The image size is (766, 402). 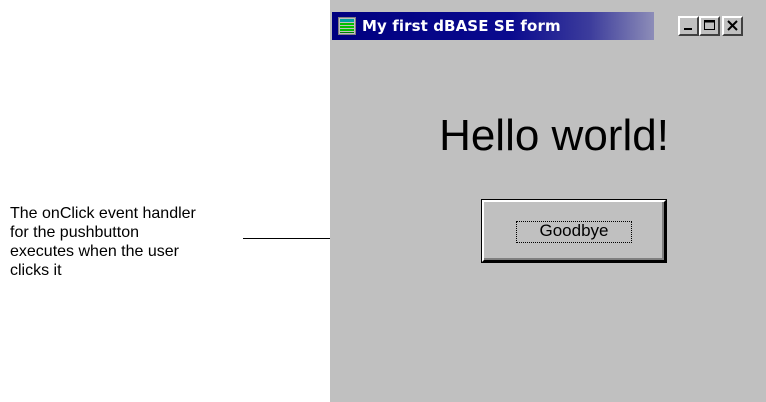 I want to click on close-icon, so click(x=732, y=25).